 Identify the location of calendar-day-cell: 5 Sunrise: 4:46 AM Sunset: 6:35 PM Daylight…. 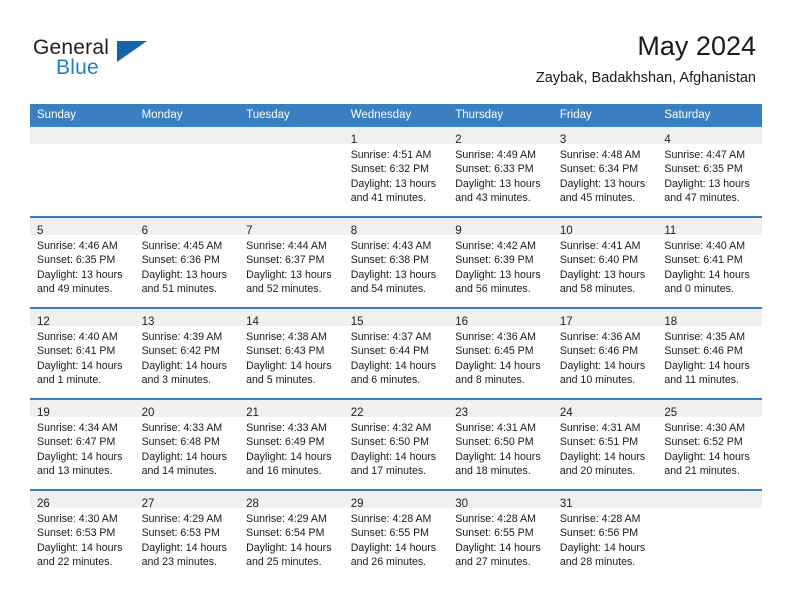
(82, 262).